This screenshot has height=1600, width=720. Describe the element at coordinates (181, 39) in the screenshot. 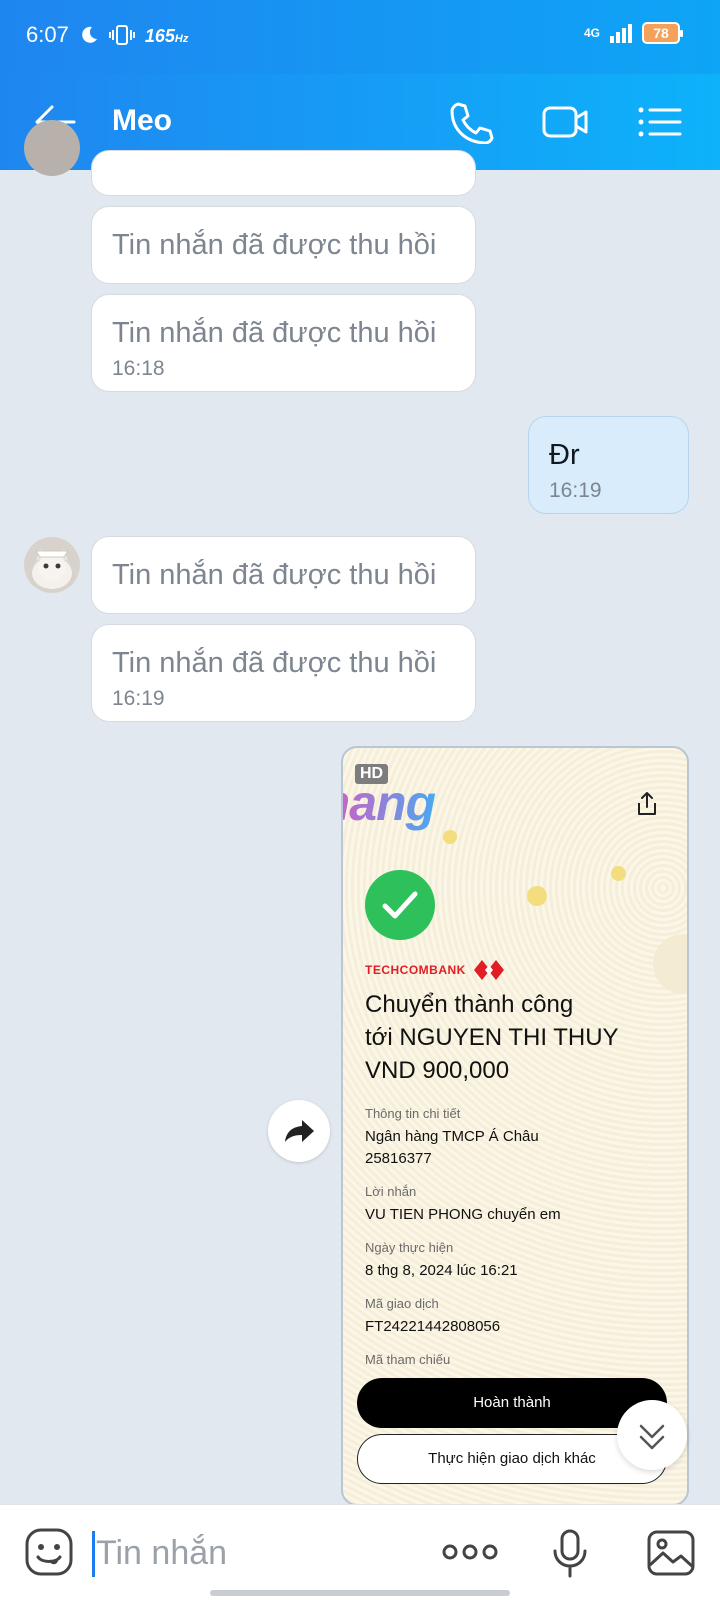

I see `refresh-unit: Hz` at that location.